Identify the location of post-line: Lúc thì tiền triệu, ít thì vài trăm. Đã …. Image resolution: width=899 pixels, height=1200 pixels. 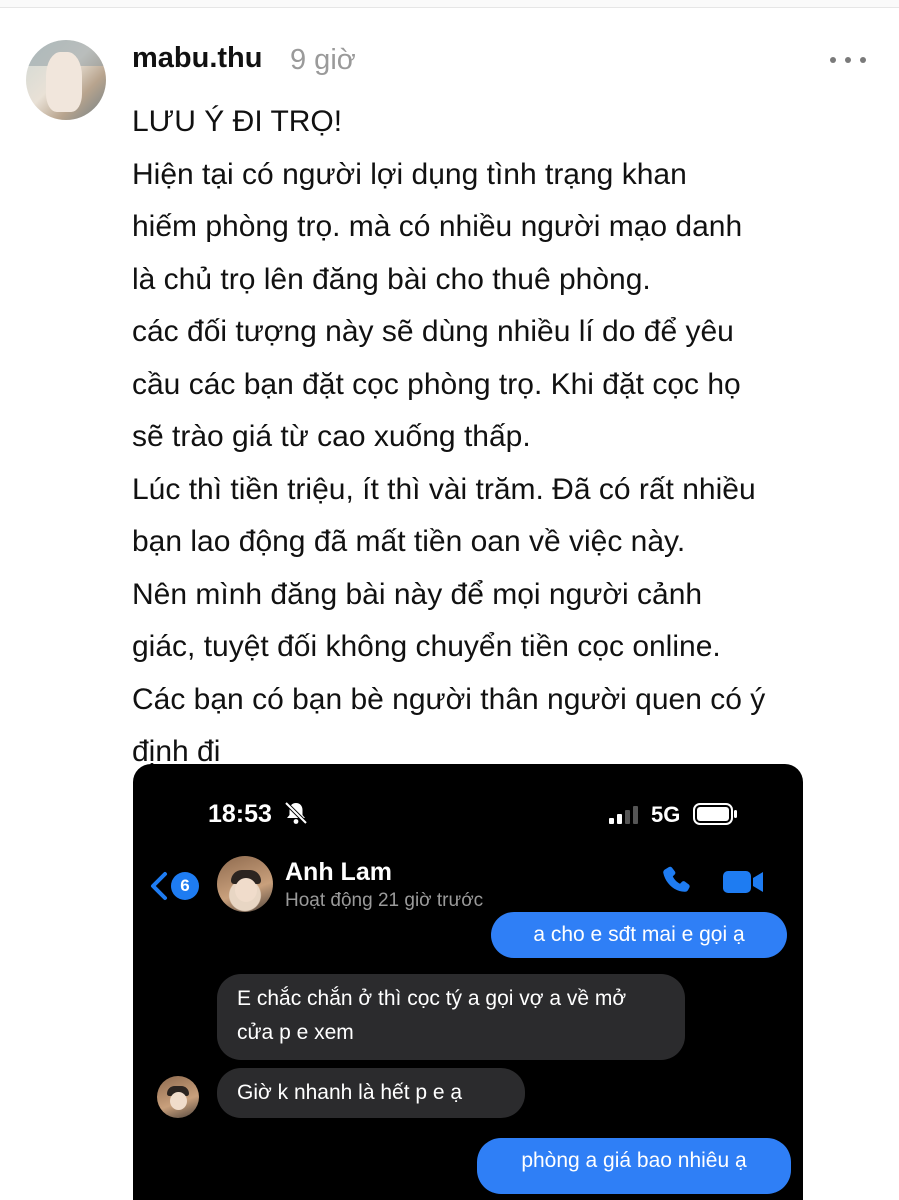
(444, 489).